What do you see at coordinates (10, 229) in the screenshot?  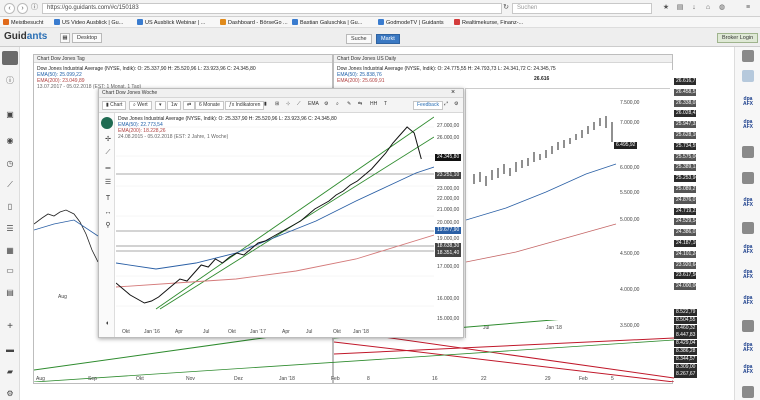 I see `list-icon: ☰` at bounding box center [10, 229].